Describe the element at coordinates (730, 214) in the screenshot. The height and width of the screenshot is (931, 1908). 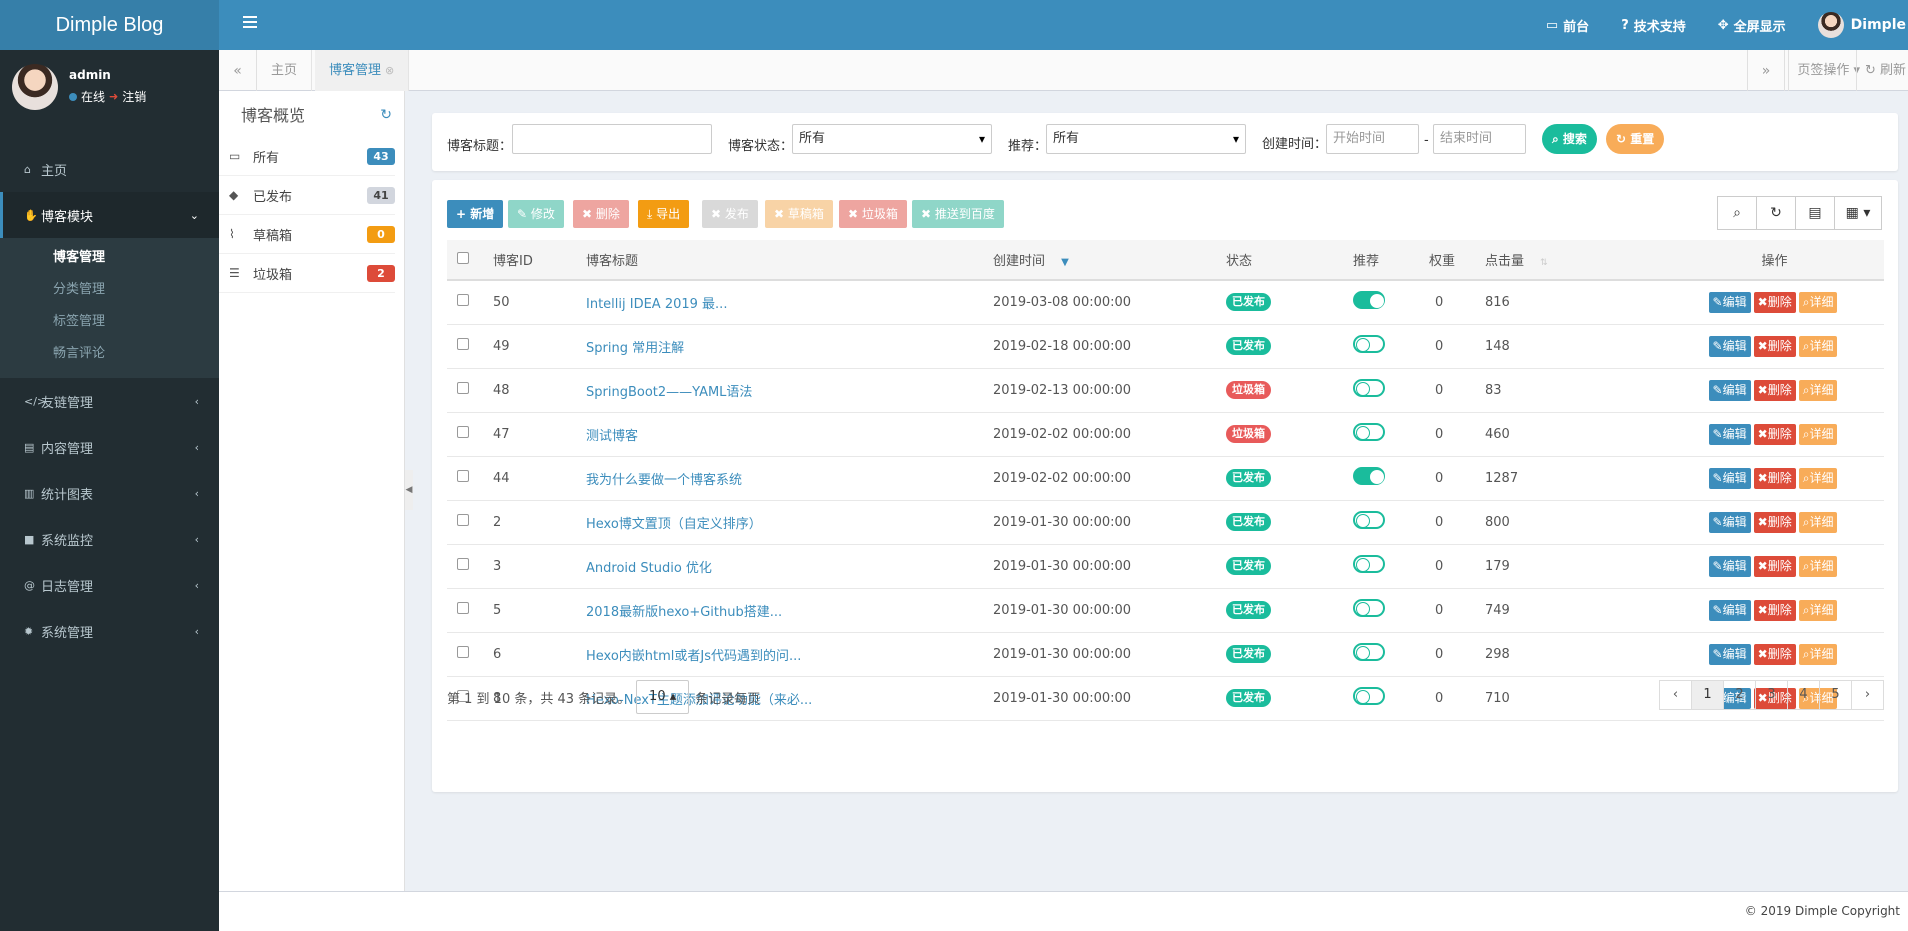
I see `publish-button: ✖ 发布` at that location.